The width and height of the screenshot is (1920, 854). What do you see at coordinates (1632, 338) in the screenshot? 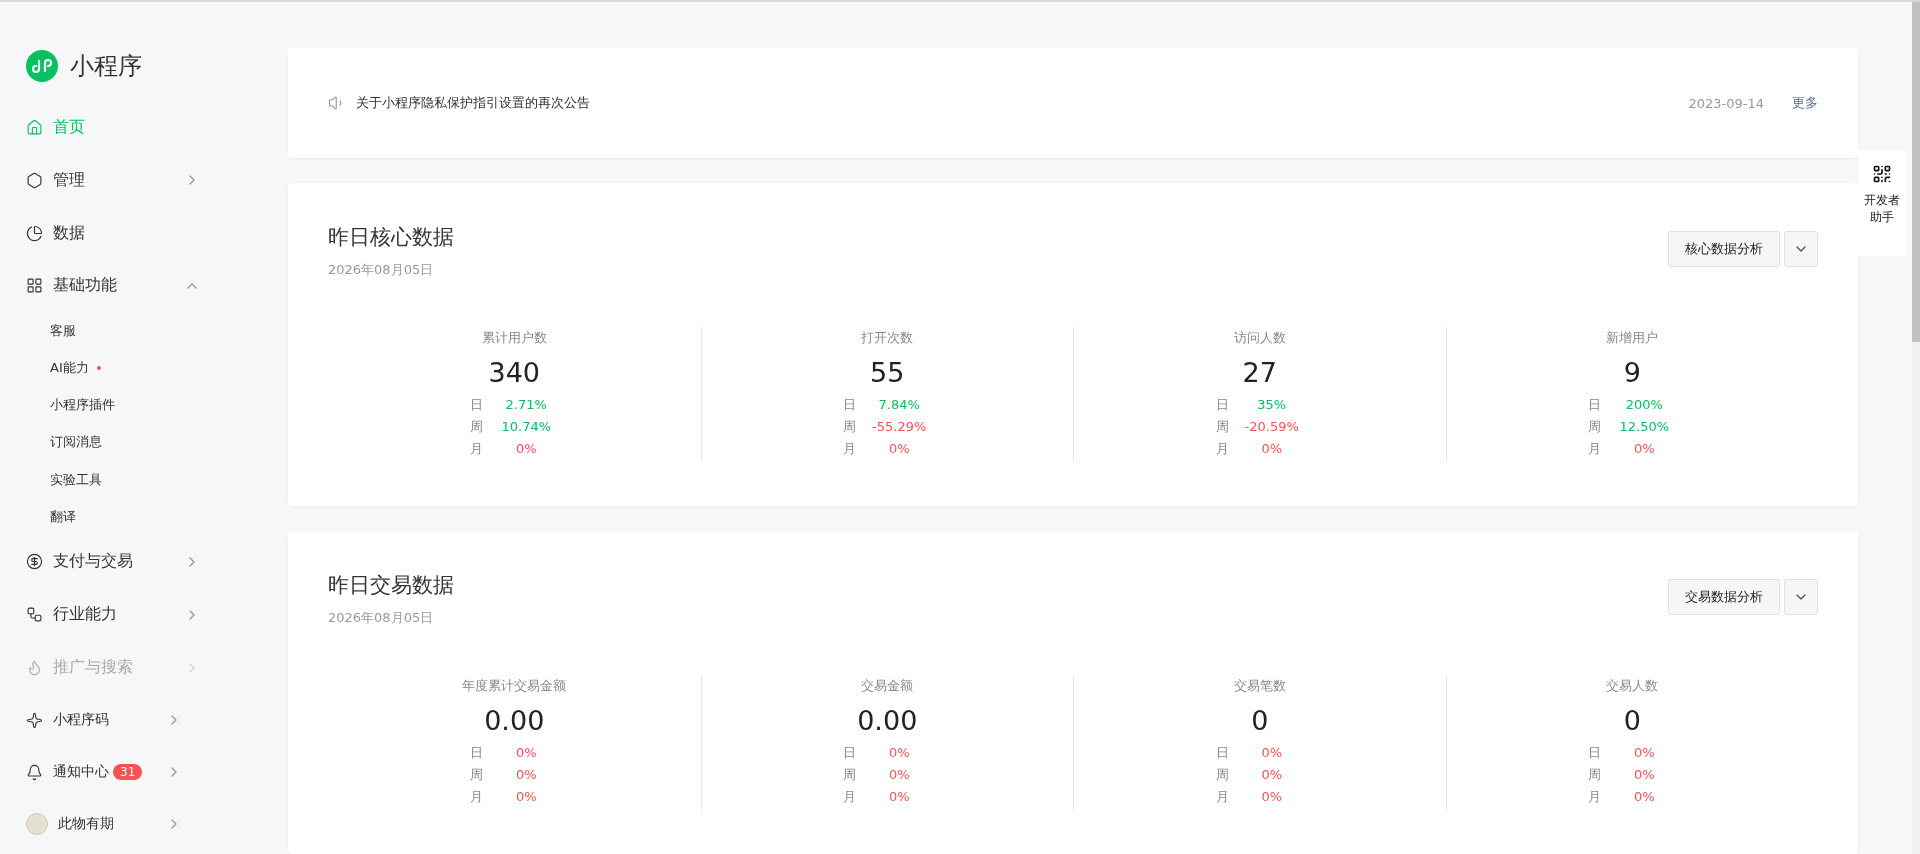
I see `metric-label: 新增用户` at bounding box center [1632, 338].